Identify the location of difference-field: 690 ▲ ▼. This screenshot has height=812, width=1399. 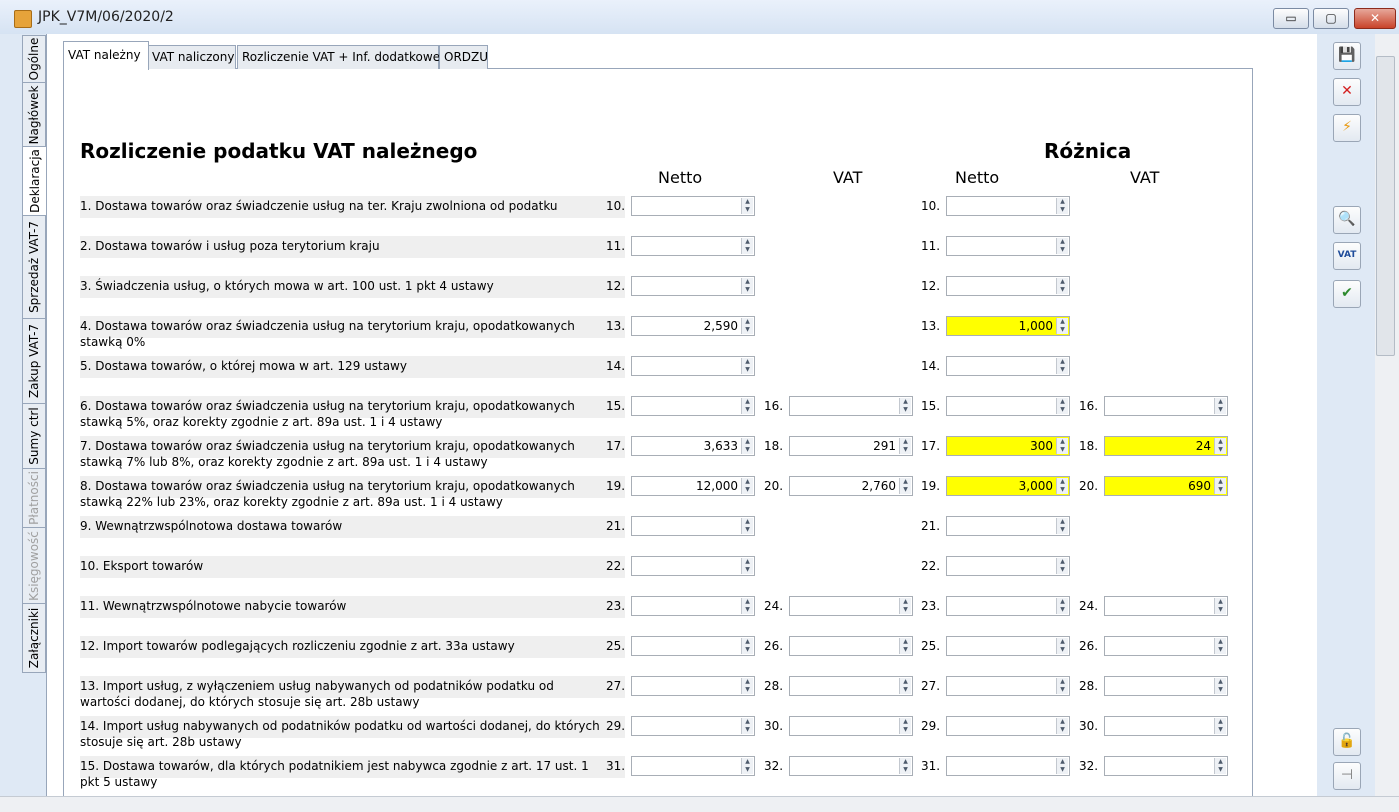
(1166, 486).